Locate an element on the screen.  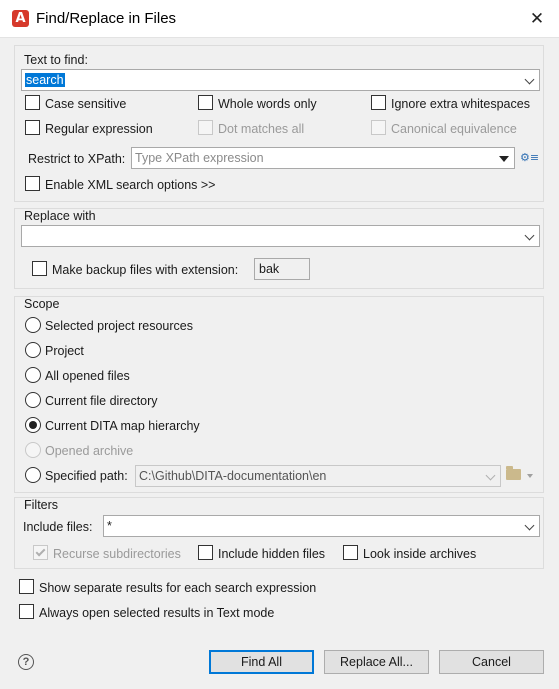
scope-radio-all-opened is located at coordinates (33, 375).